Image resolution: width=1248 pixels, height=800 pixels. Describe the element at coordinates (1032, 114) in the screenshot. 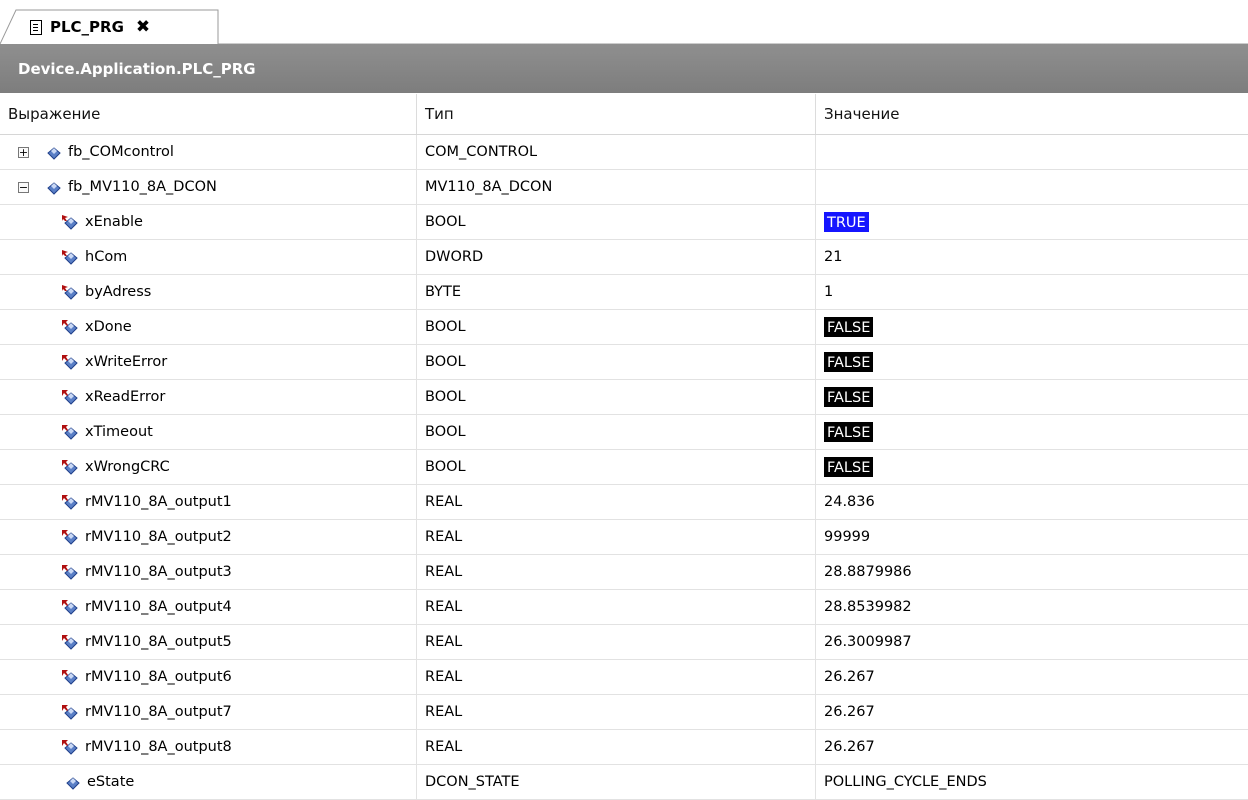

I see `column-header-value: Значение` at that location.